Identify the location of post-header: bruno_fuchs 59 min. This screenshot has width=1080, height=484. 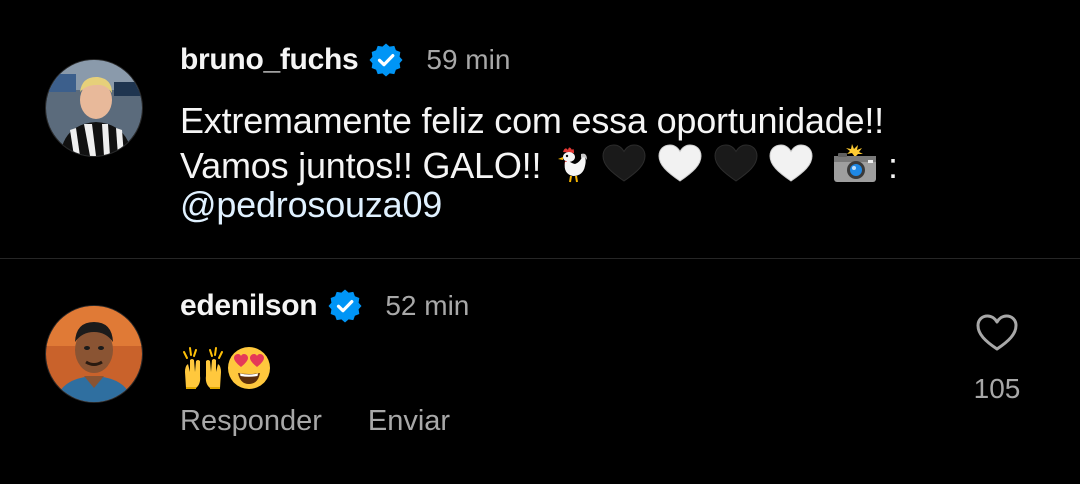
(345, 60).